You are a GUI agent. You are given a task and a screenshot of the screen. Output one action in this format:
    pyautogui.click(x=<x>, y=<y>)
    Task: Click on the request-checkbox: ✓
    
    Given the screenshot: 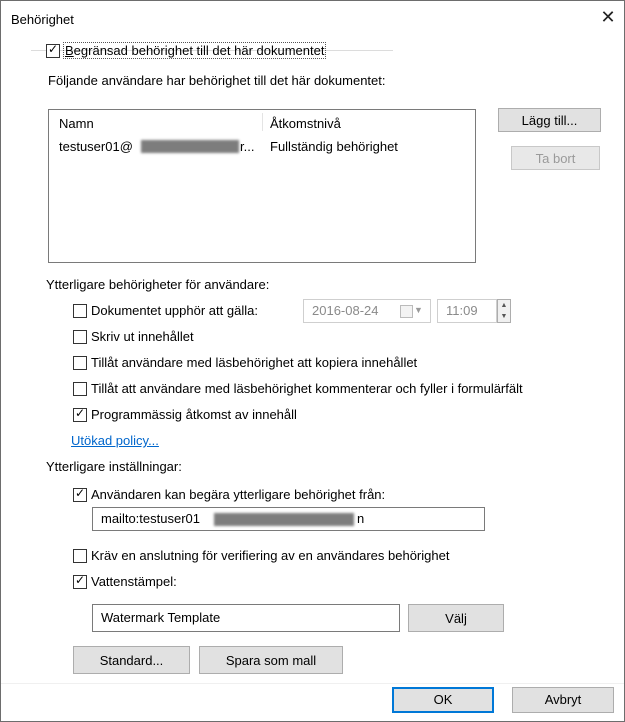 What is the action you would take?
    pyautogui.click(x=80, y=494)
    